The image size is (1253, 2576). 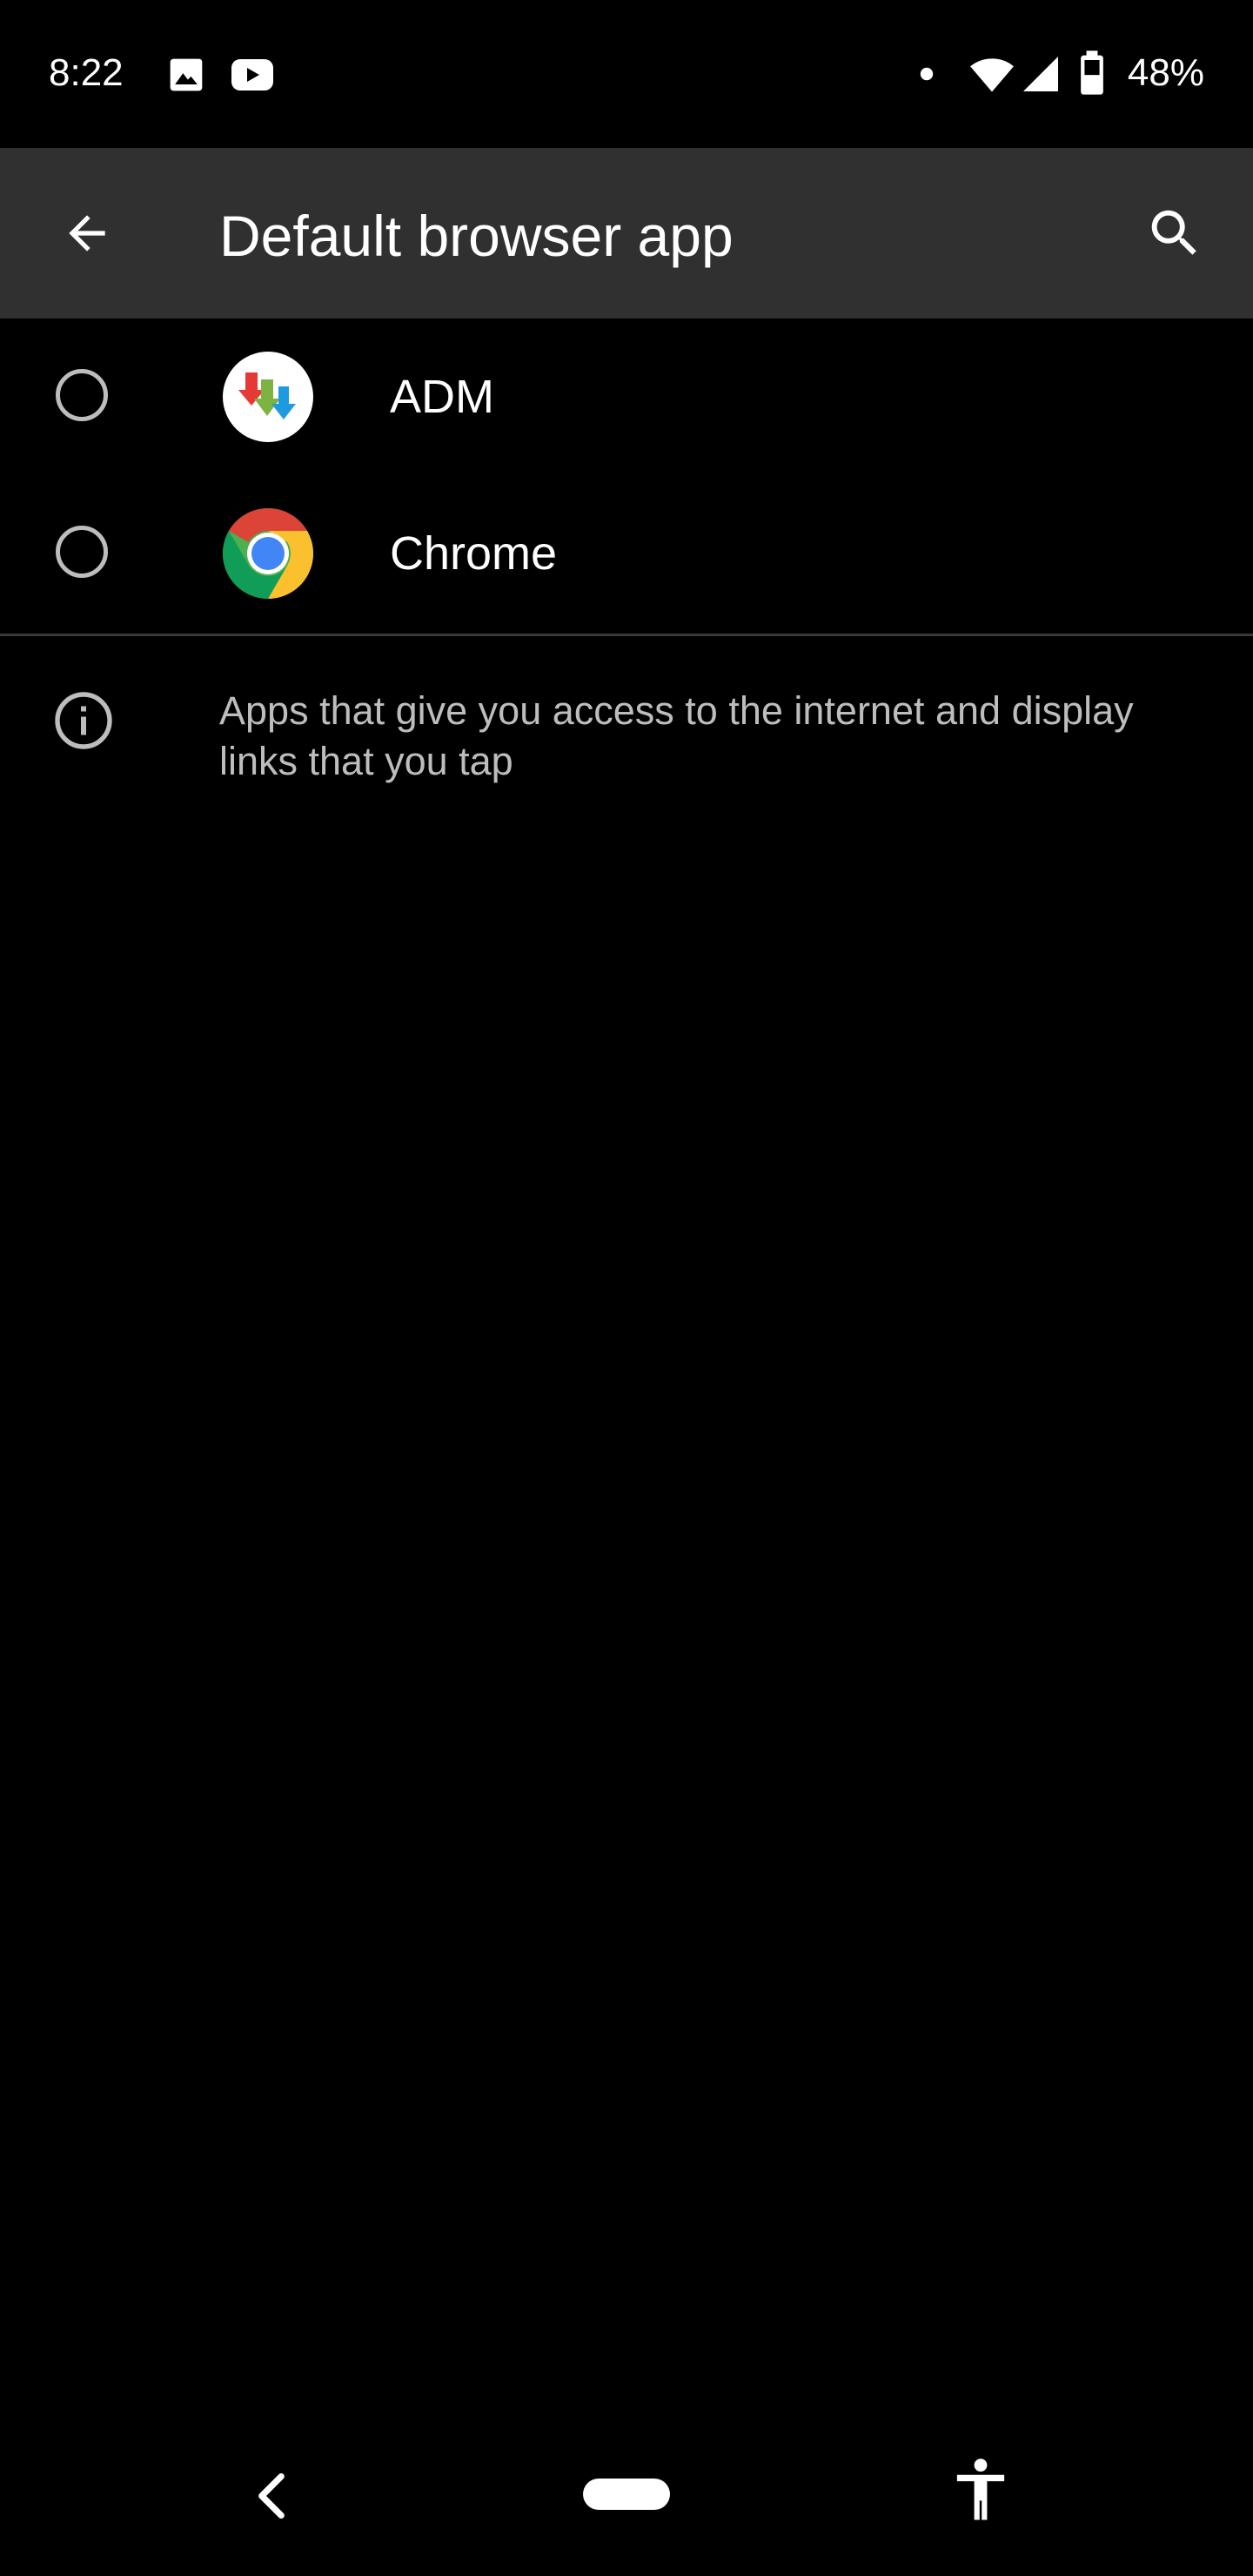 What do you see at coordinates (442, 397) in the screenshot?
I see `app-label-adm: ADM` at bounding box center [442, 397].